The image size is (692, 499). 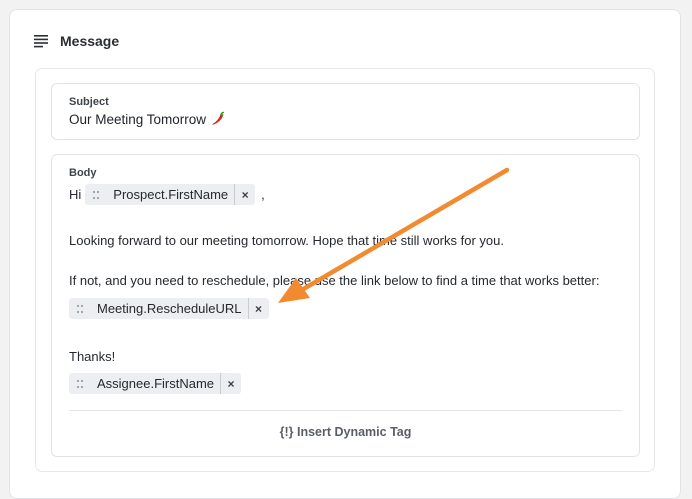 What do you see at coordinates (83, 173) in the screenshot?
I see `body-label: Body` at bounding box center [83, 173].